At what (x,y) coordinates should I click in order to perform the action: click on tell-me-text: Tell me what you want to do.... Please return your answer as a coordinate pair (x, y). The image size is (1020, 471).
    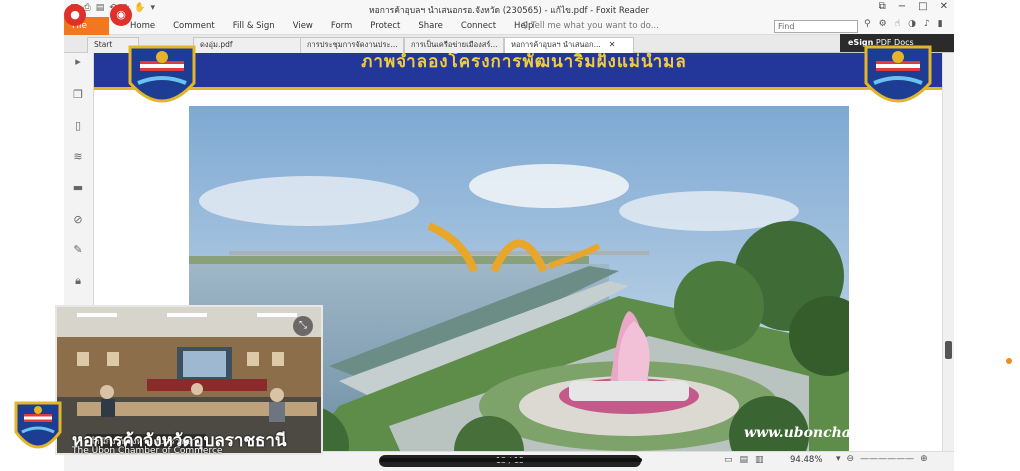
    Looking at the image, I should click on (594, 26).